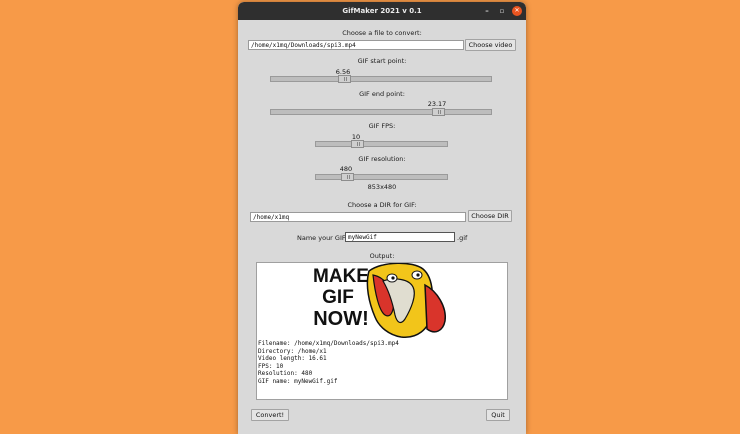  Describe the element at coordinates (382, 94) in the screenshot. I see `end-label: GIF end point:` at that location.